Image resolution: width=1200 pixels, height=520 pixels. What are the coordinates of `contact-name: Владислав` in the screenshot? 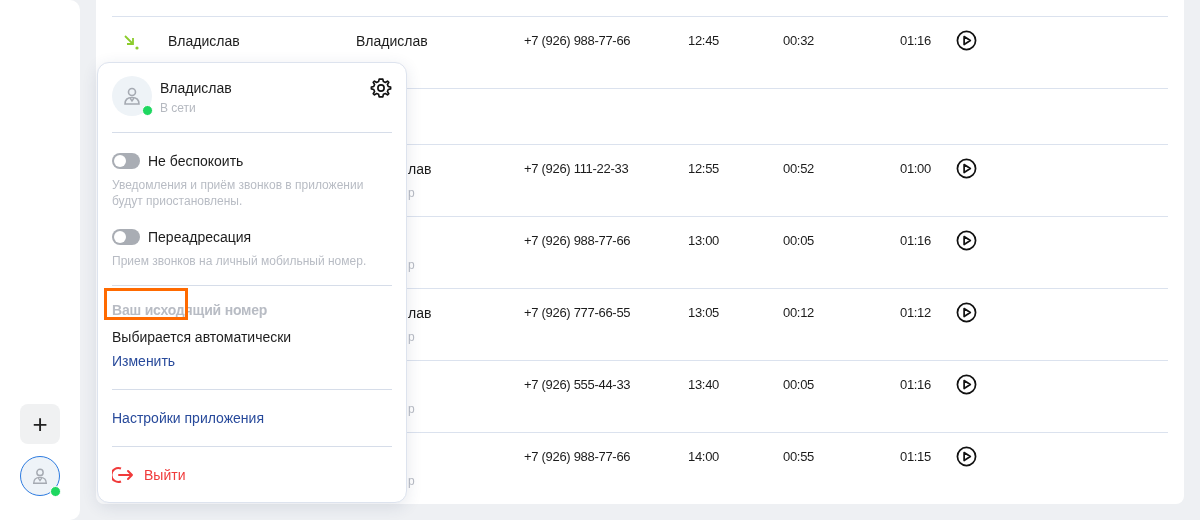 It's located at (392, 41).